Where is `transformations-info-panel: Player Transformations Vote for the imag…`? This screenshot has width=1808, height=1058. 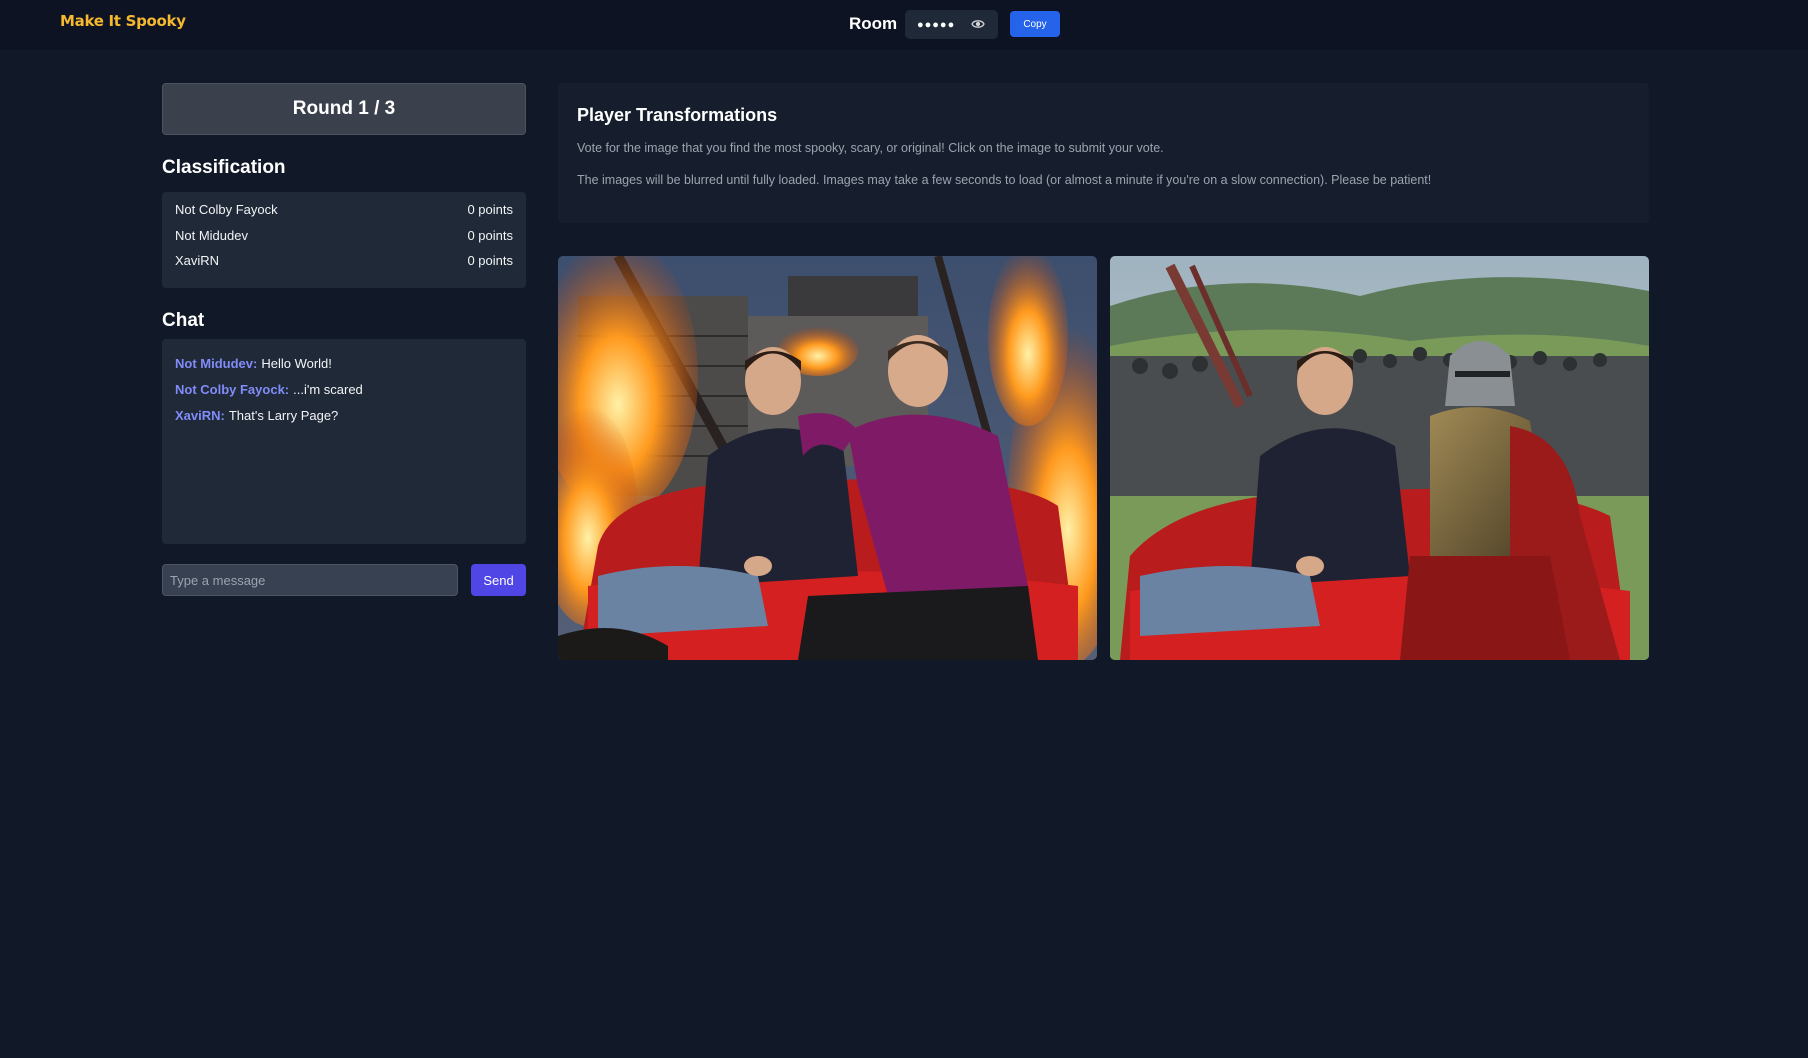
transformations-info-panel: Player Transformations Vote for the imag… is located at coordinates (1103, 153).